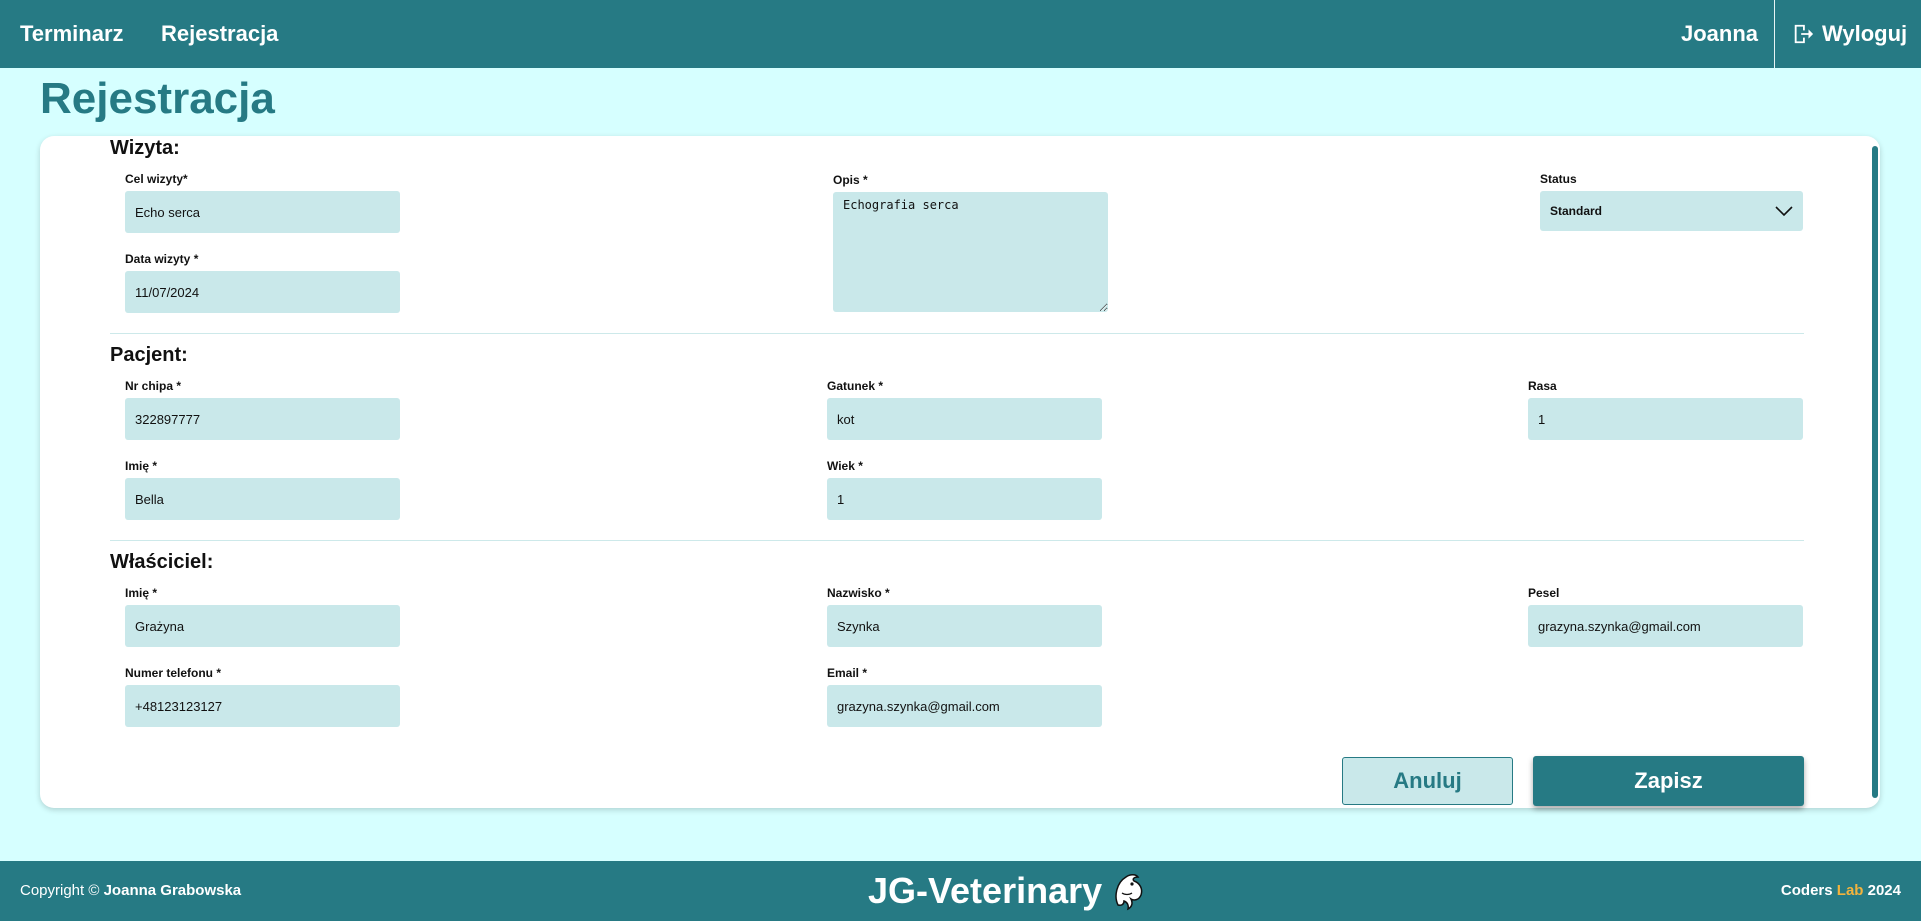 This screenshot has height=921, width=1921. I want to click on credits: Coders Lab 2024, so click(1841, 891).